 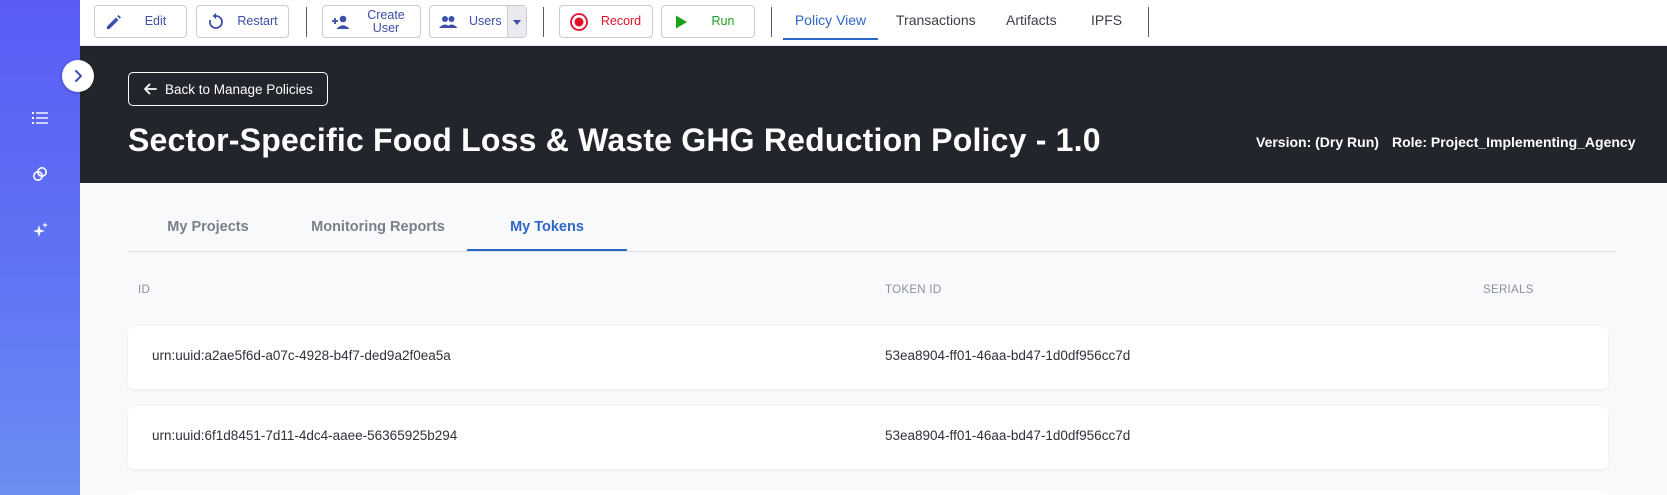 I want to click on users-icon, so click(x=448, y=22).